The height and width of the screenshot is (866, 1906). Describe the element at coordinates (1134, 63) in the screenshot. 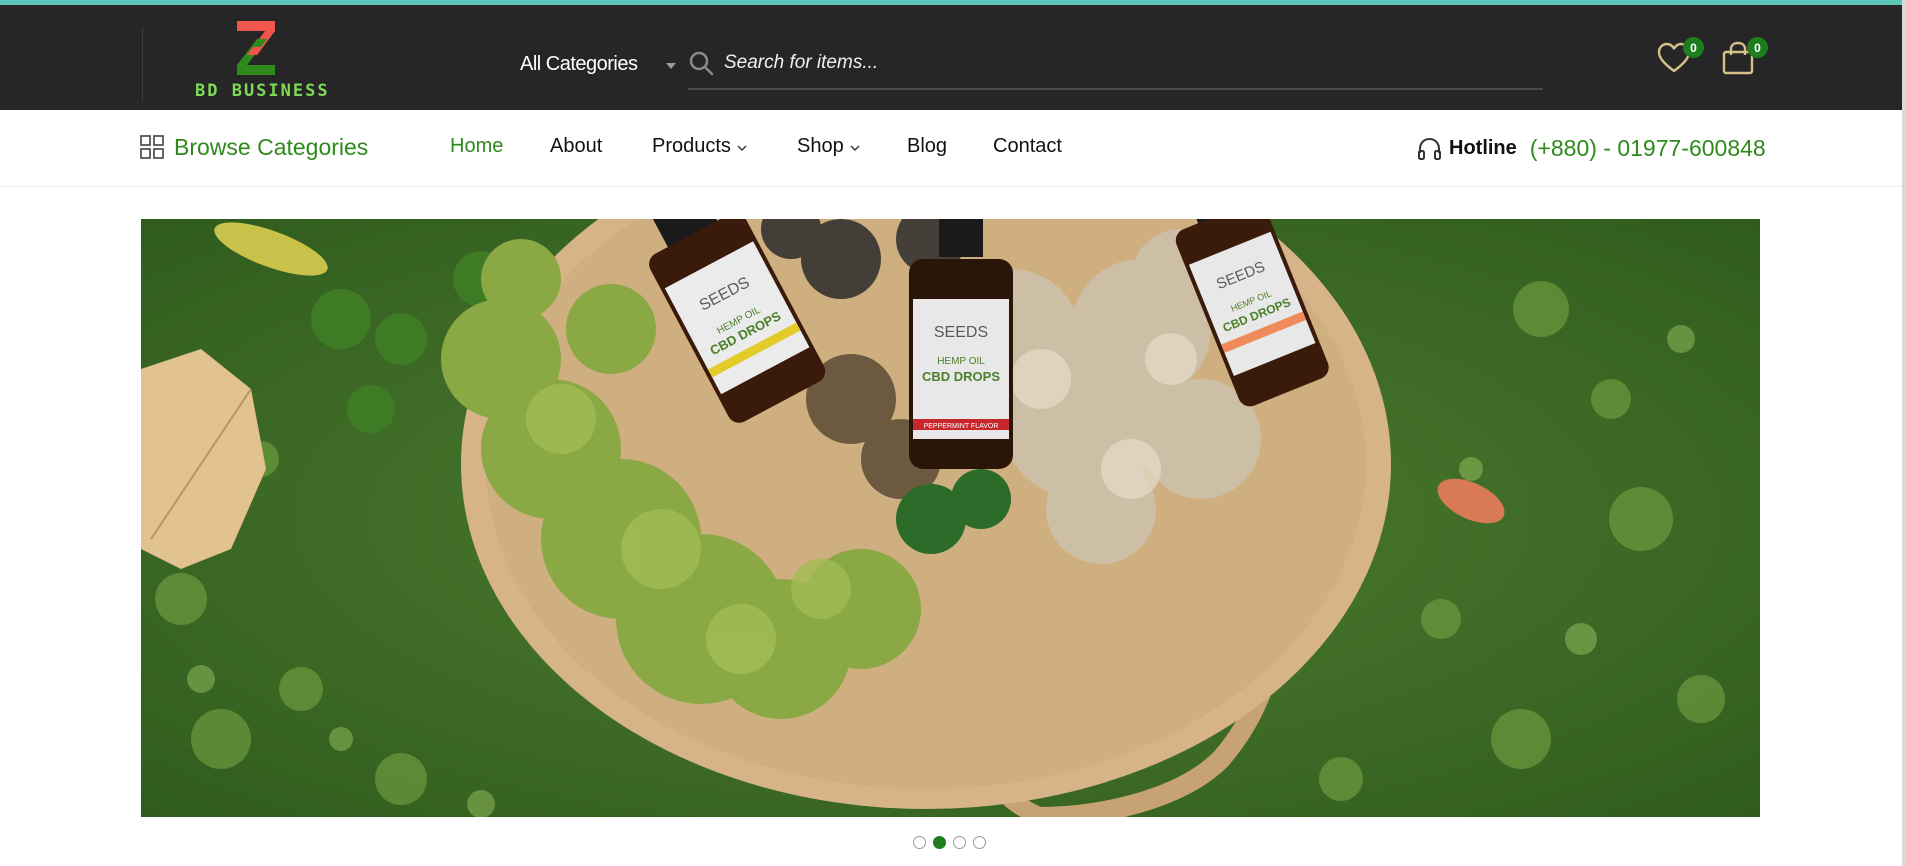

I see `search-input` at that location.